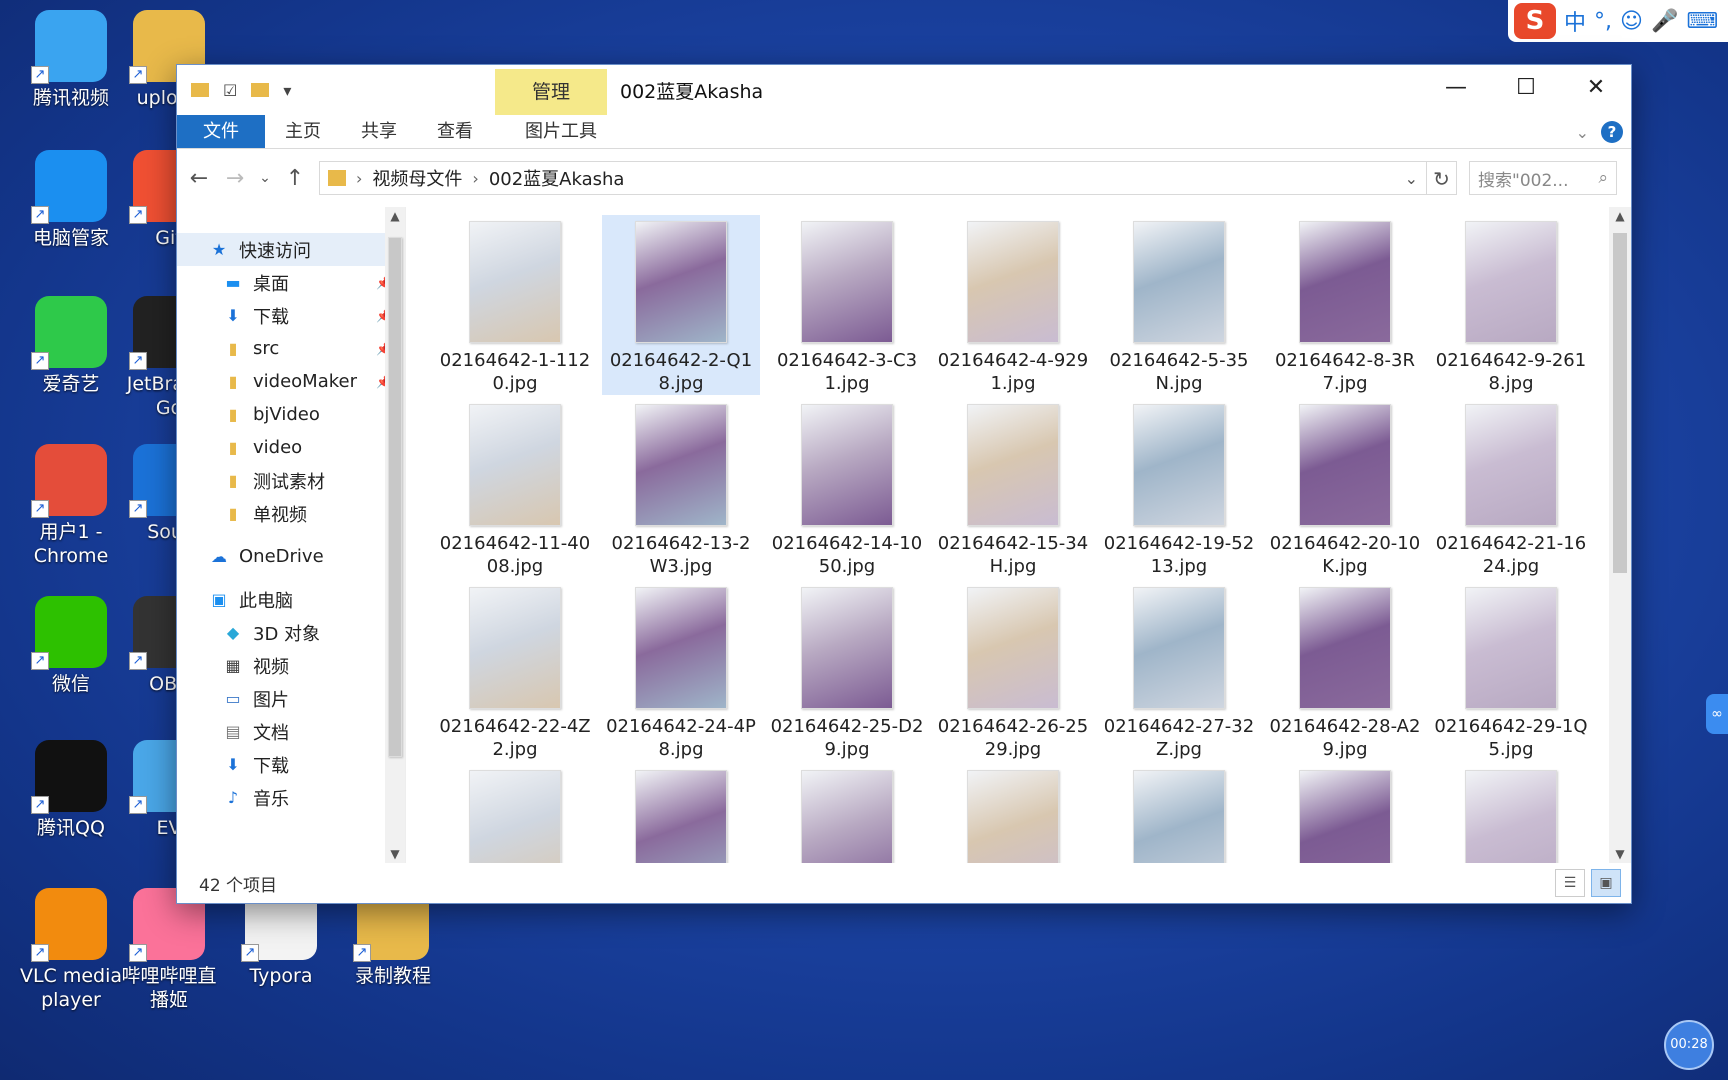 The width and height of the screenshot is (1728, 1080). I want to click on nav-item: ⬇ 下载 📌, so click(291, 315).